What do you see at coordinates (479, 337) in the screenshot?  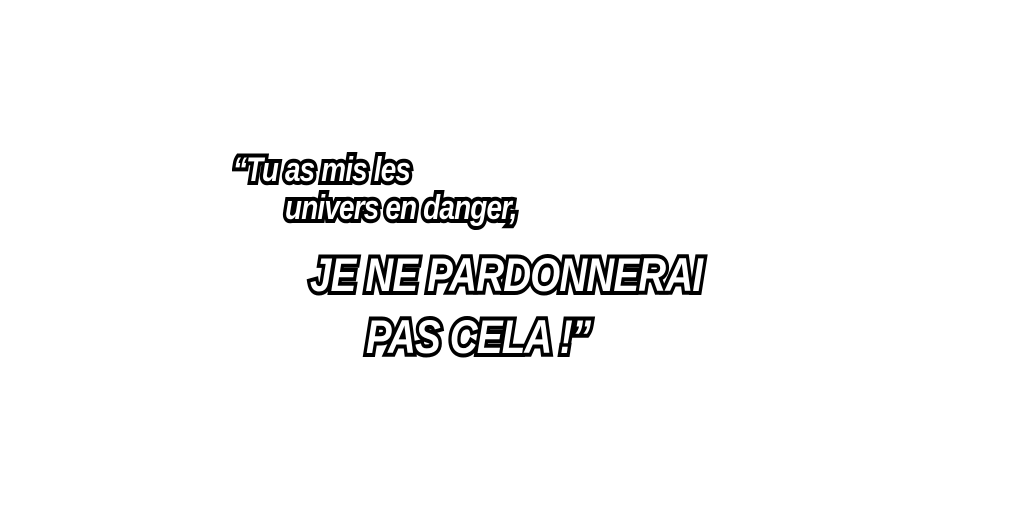 I see `quote-line-4: PAS CELA !”` at bounding box center [479, 337].